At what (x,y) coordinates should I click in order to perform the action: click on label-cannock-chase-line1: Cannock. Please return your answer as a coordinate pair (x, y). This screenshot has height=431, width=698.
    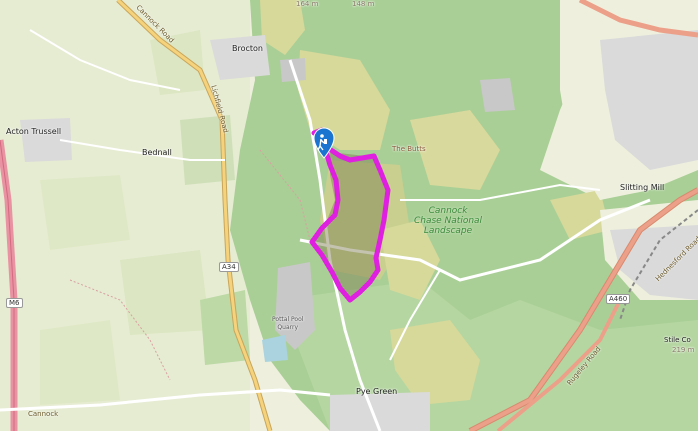
    Looking at the image, I should click on (448, 211).